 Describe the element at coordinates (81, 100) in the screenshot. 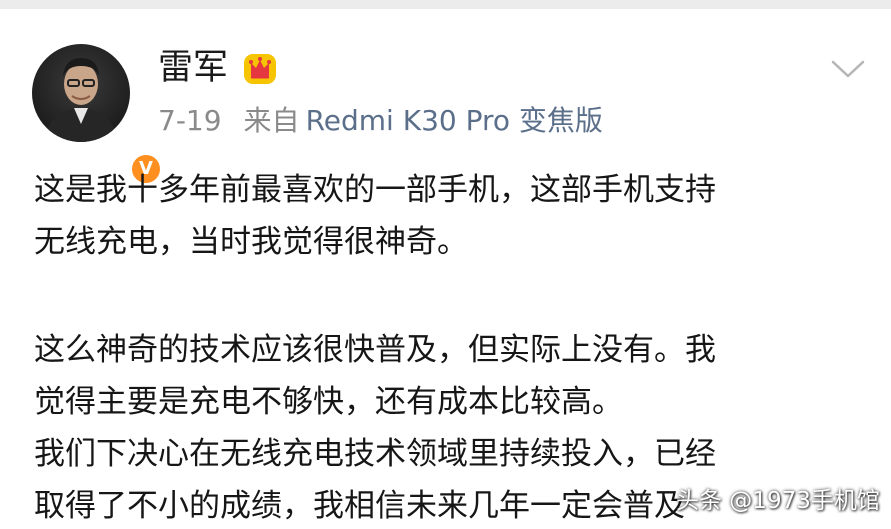

I see `avatar-person-icon` at that location.